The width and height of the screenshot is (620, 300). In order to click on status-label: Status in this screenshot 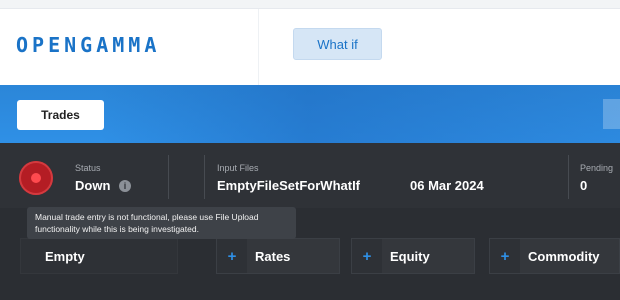, I will do `click(88, 168)`.